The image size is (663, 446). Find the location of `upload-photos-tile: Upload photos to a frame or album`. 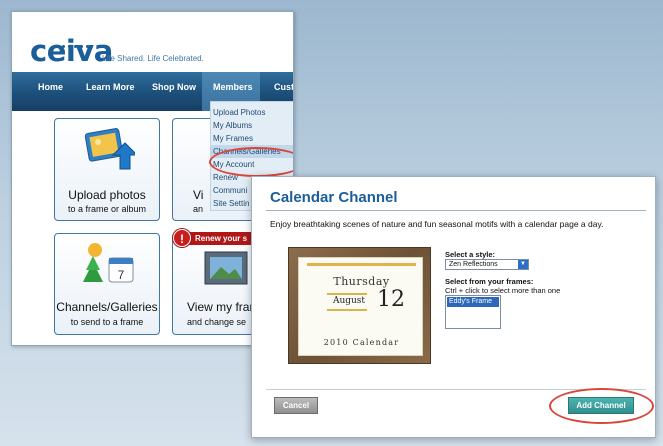

upload-photos-tile: Upload photos to a frame or album is located at coordinates (107, 169).